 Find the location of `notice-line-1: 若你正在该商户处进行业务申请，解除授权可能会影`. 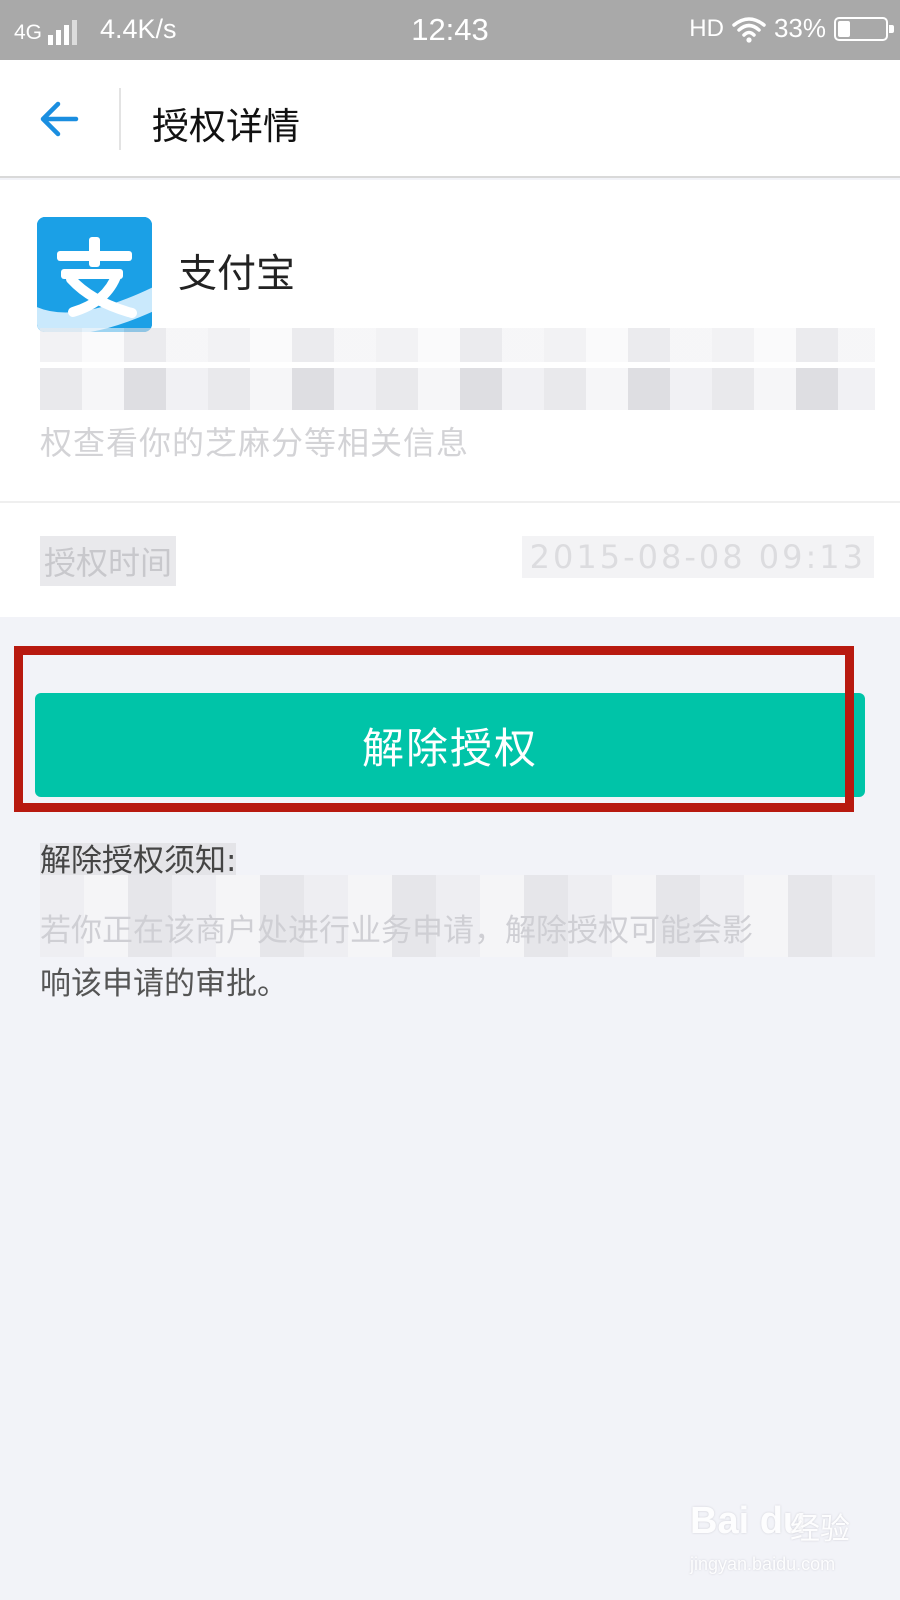

notice-line-1: 若你正在该商户处进行业务申请，解除授权可能会影 is located at coordinates (396, 931).